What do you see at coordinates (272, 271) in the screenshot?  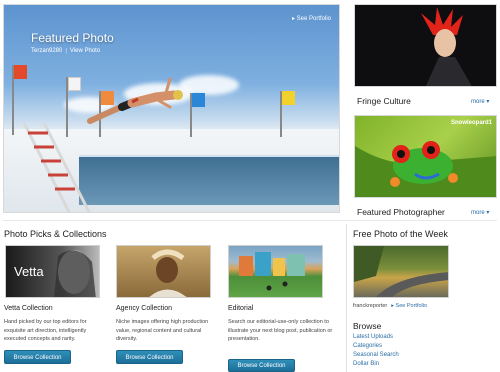 I see `editorial-street` at bounding box center [272, 271].